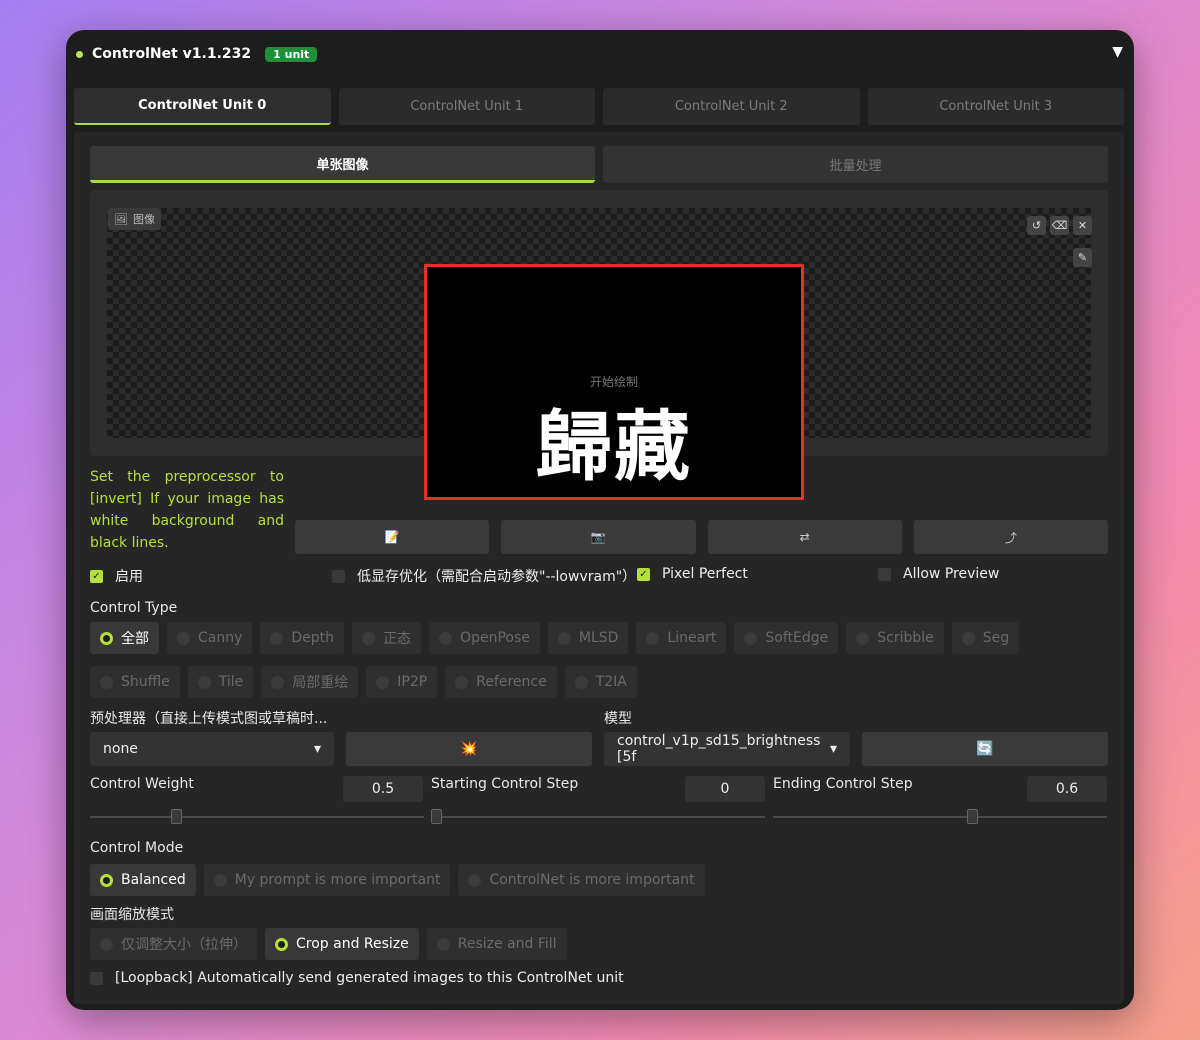  I want to click on image-label: 🖼 图像, so click(134, 219).